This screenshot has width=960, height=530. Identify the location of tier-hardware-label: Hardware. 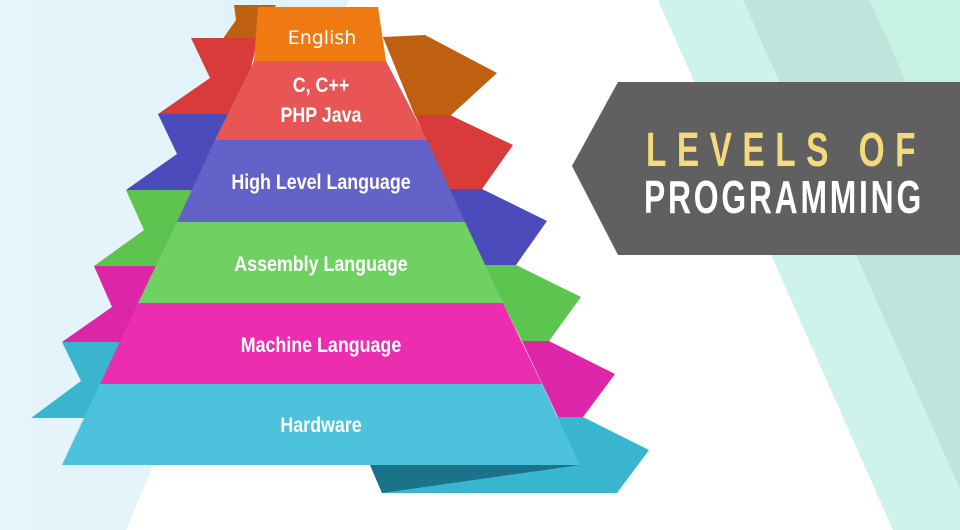
(320, 426).